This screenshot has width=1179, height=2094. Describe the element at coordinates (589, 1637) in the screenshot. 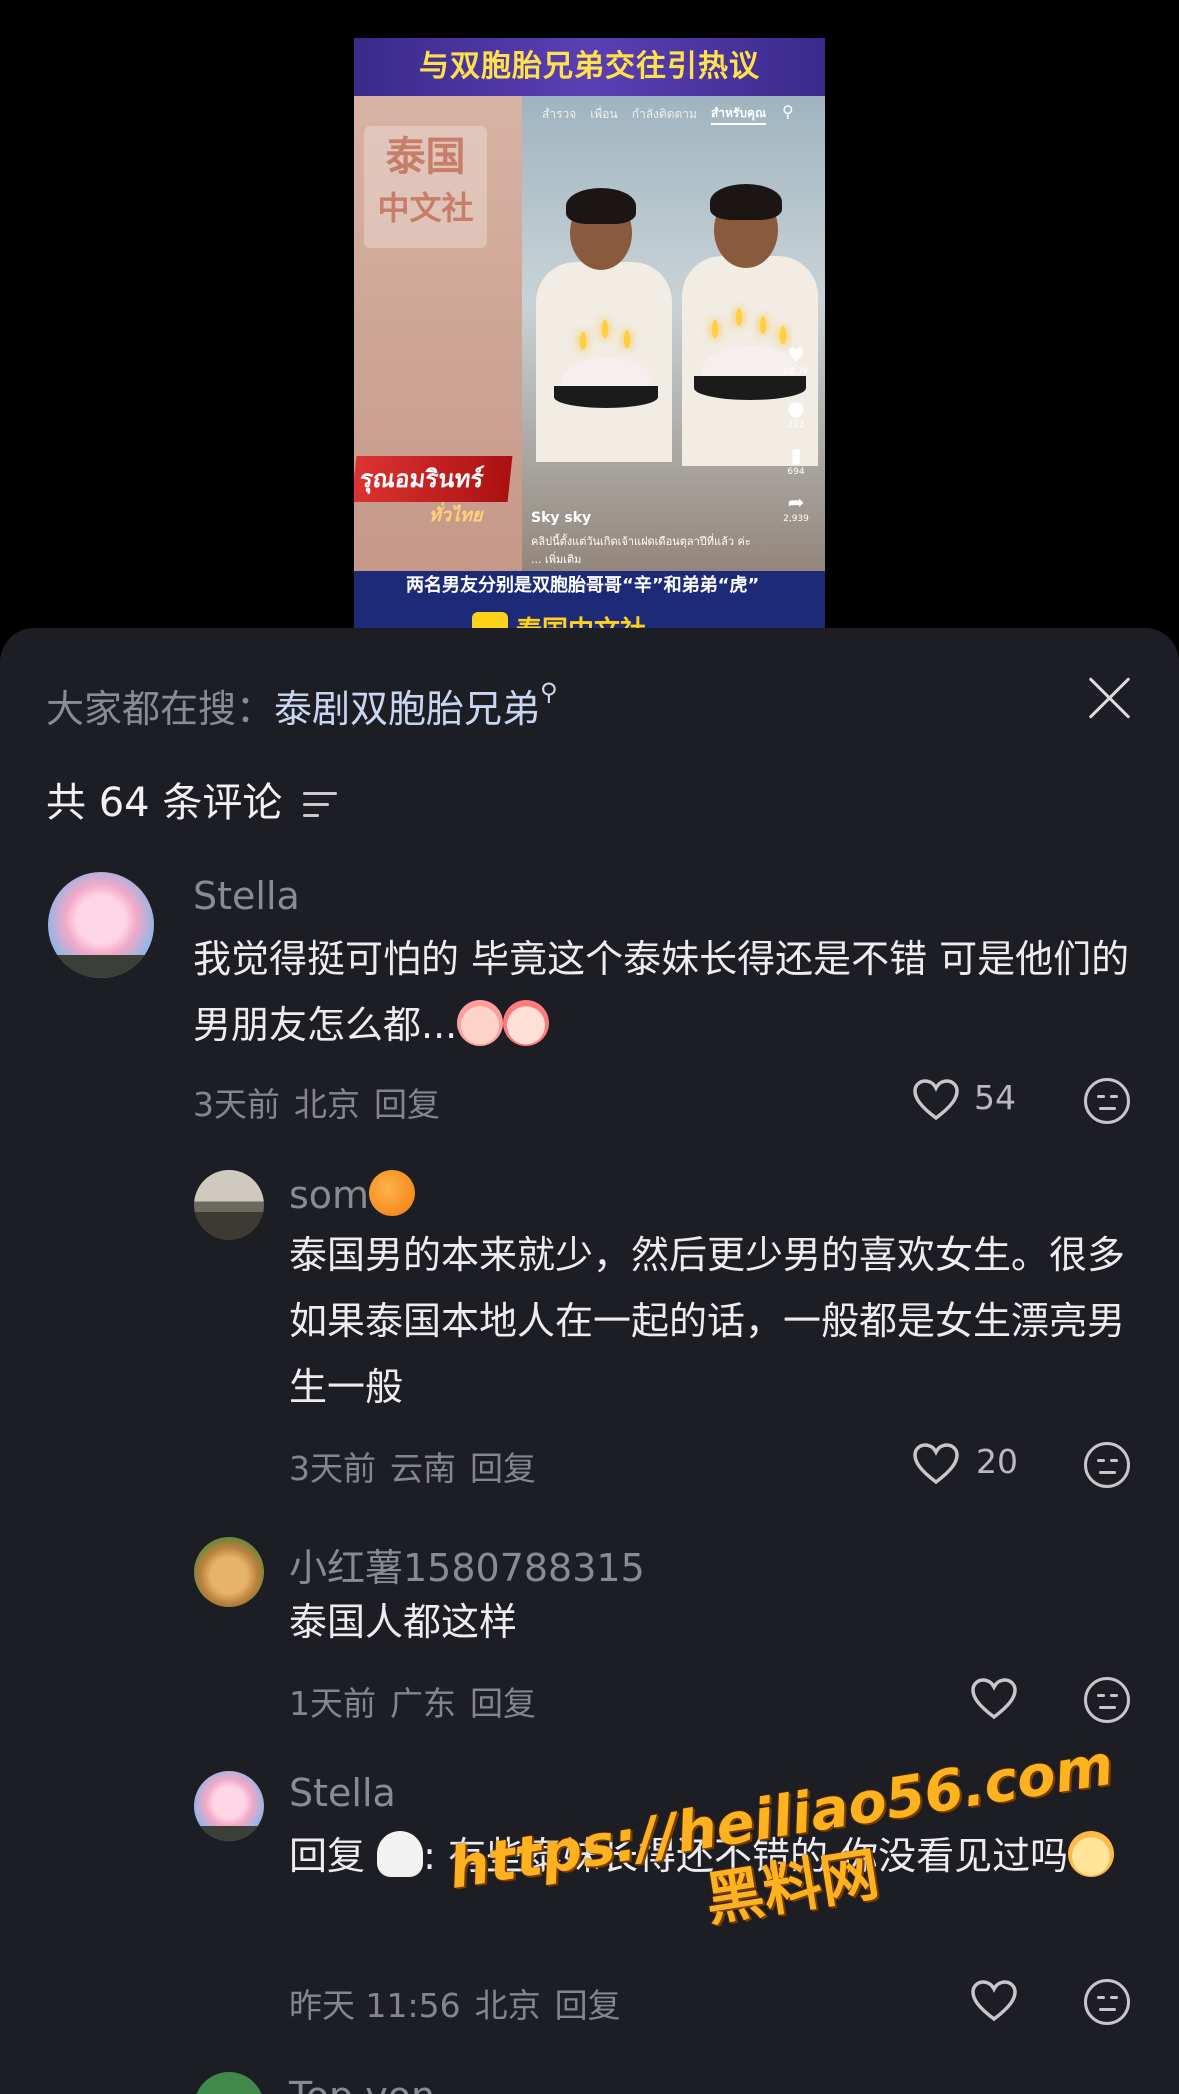

I see `comment-item: 小红薯1580788315 泰国人都这样 1天前 广东 回复` at that location.